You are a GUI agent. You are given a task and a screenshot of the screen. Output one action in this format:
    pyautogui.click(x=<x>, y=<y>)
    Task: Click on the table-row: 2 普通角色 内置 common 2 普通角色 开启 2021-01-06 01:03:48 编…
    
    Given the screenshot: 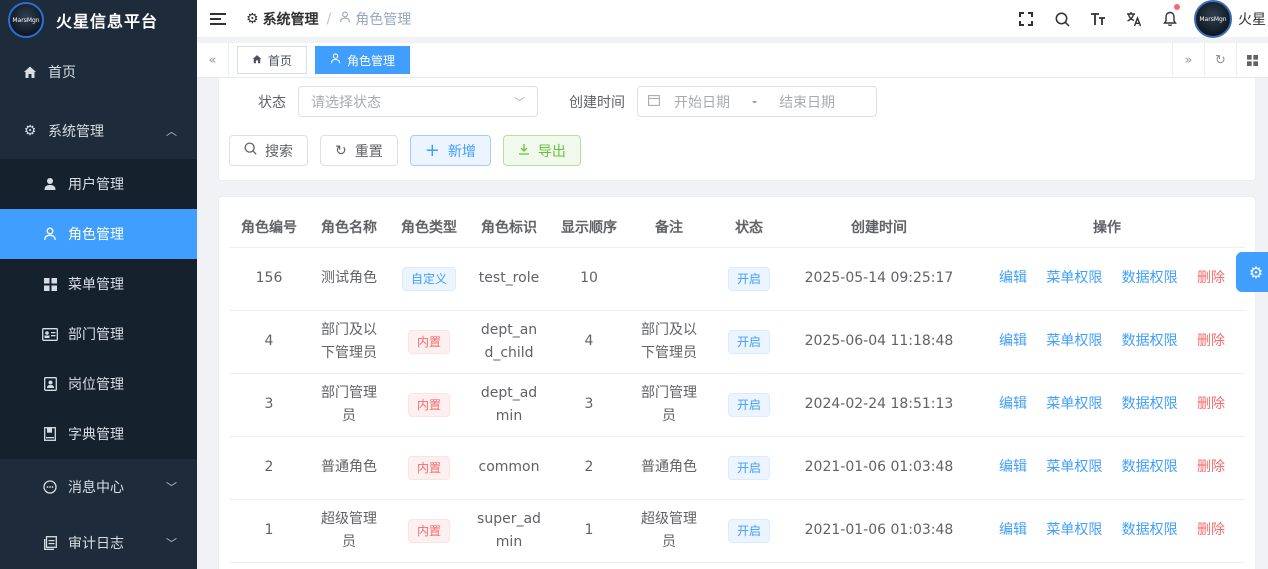 What is the action you would take?
    pyautogui.click(x=737, y=468)
    